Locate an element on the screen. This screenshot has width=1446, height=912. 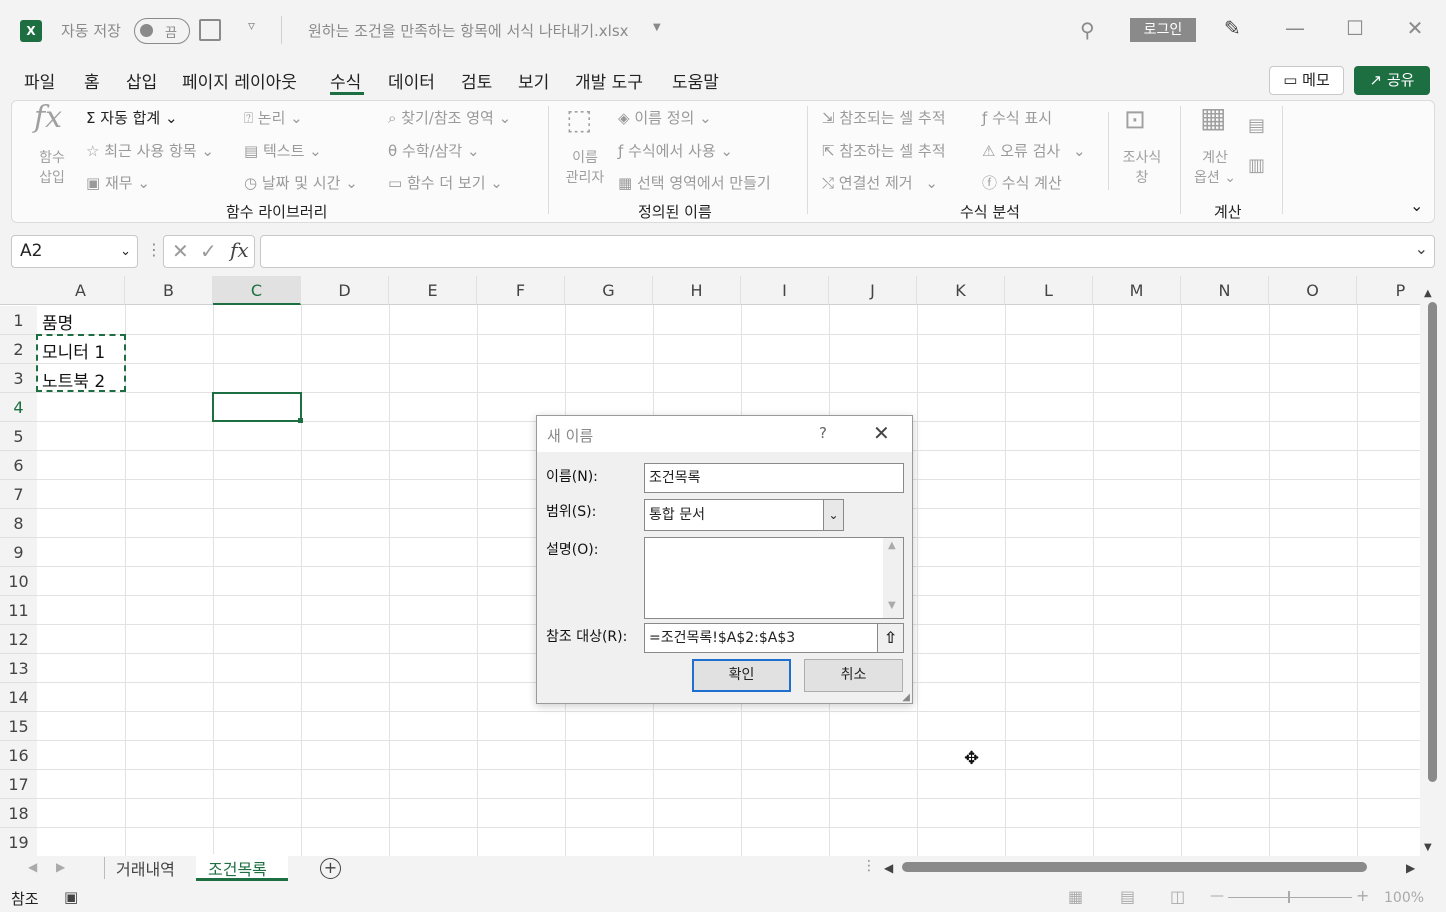
logical-button: ⍰ 논리 ⌄ is located at coordinates (273, 117).